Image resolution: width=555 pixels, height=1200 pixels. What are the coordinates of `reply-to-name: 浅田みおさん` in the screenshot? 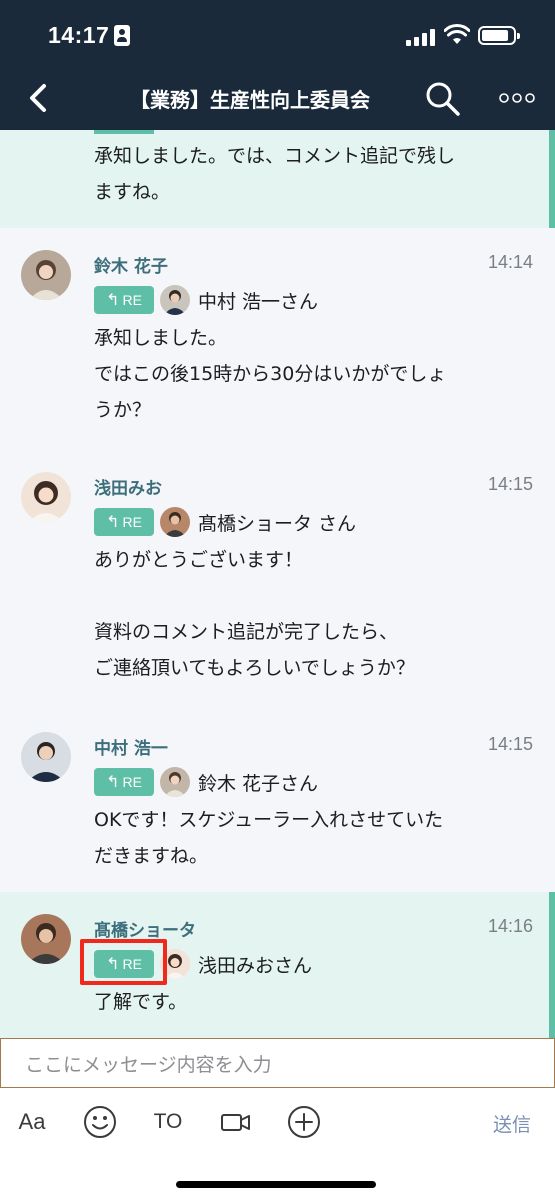 It's located at (255, 965).